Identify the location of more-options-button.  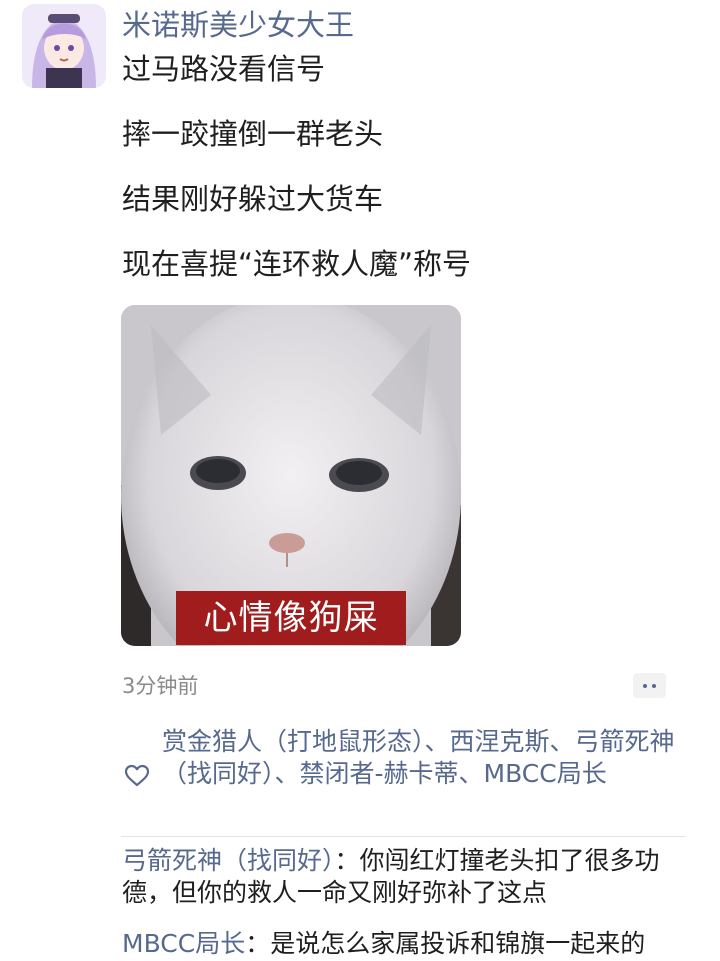
(649, 685).